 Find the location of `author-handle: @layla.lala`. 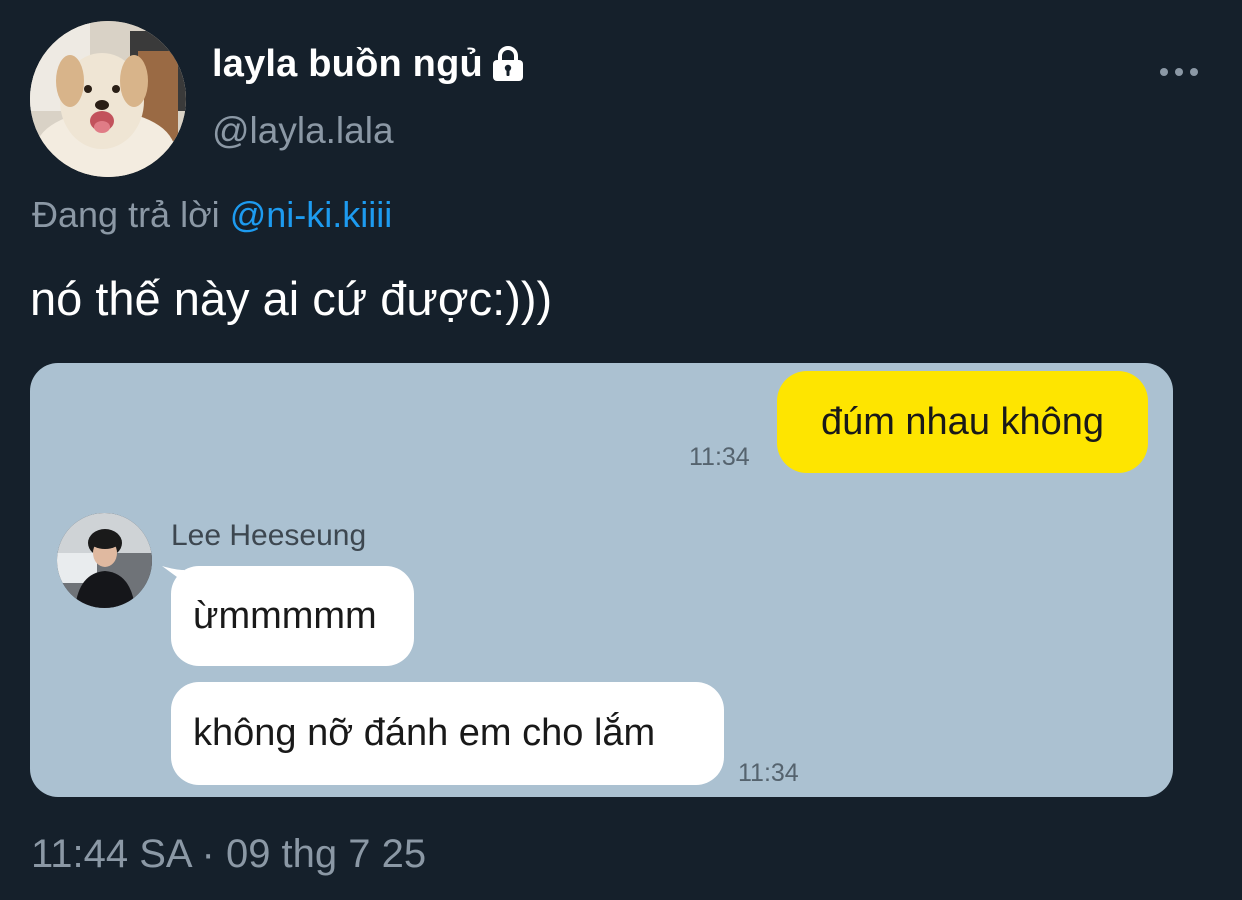

author-handle: @layla.lala is located at coordinates (303, 131).